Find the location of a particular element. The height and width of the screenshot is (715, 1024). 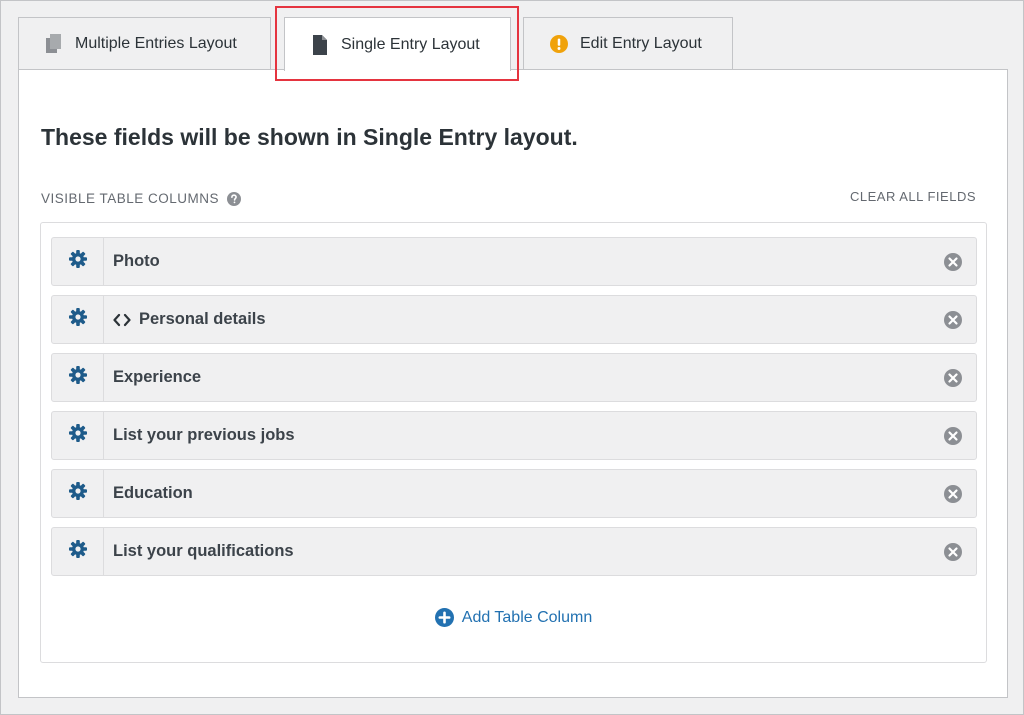

tab-label: Single Entry Layout is located at coordinates (410, 44).